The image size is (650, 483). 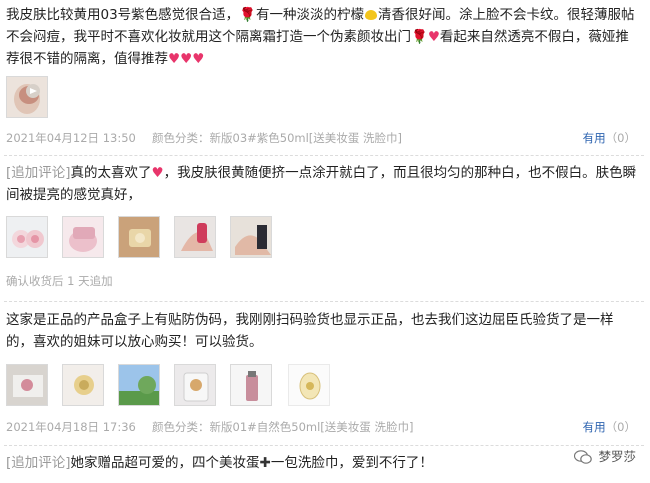 What do you see at coordinates (111, 173) in the screenshot?
I see `followup-text-part: 真的太喜欢了` at bounding box center [111, 173].